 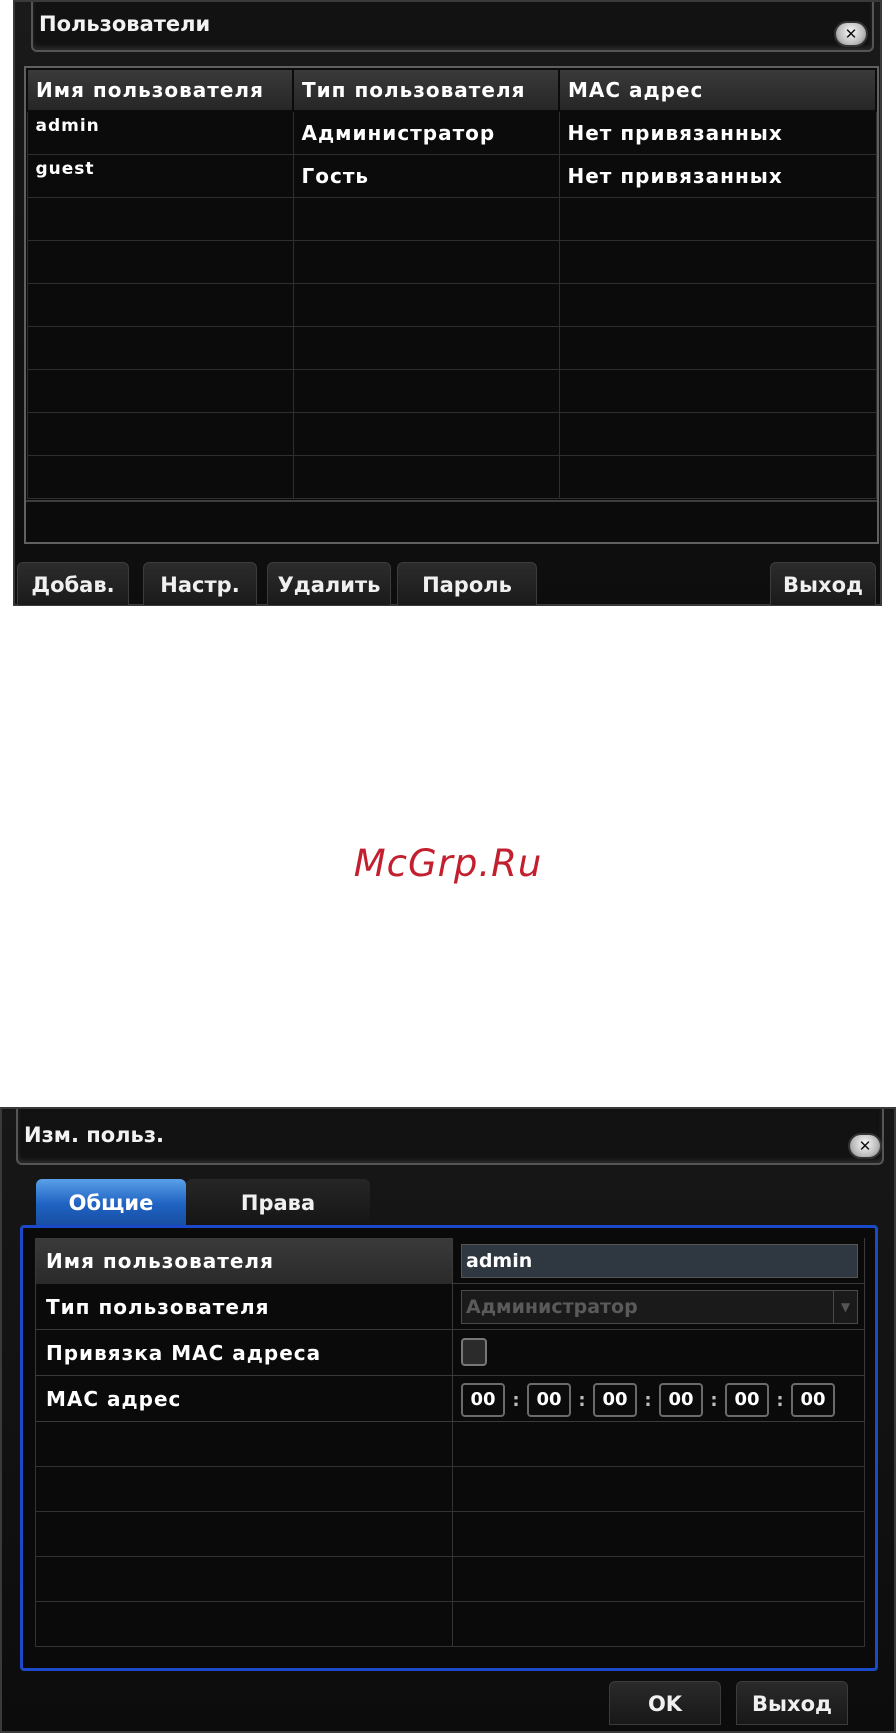 I want to click on cell-username: guest, so click(x=160, y=175).